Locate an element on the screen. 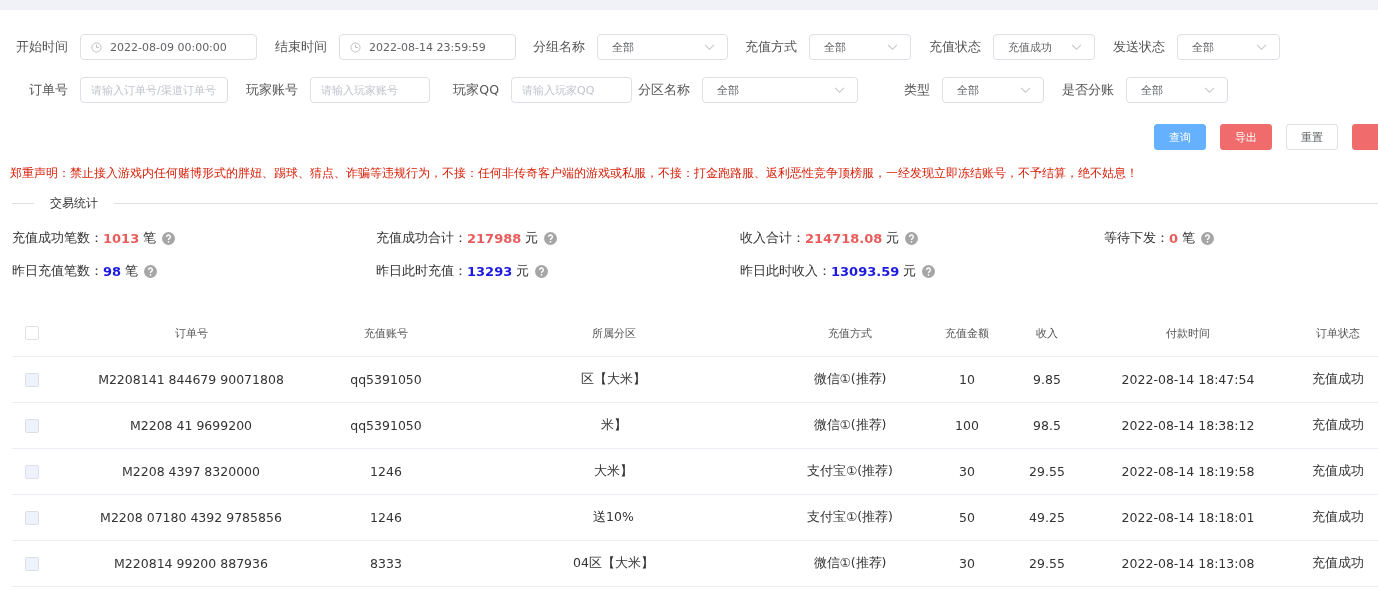  table-cell: M220814 99200 887936 is located at coordinates (191, 563).